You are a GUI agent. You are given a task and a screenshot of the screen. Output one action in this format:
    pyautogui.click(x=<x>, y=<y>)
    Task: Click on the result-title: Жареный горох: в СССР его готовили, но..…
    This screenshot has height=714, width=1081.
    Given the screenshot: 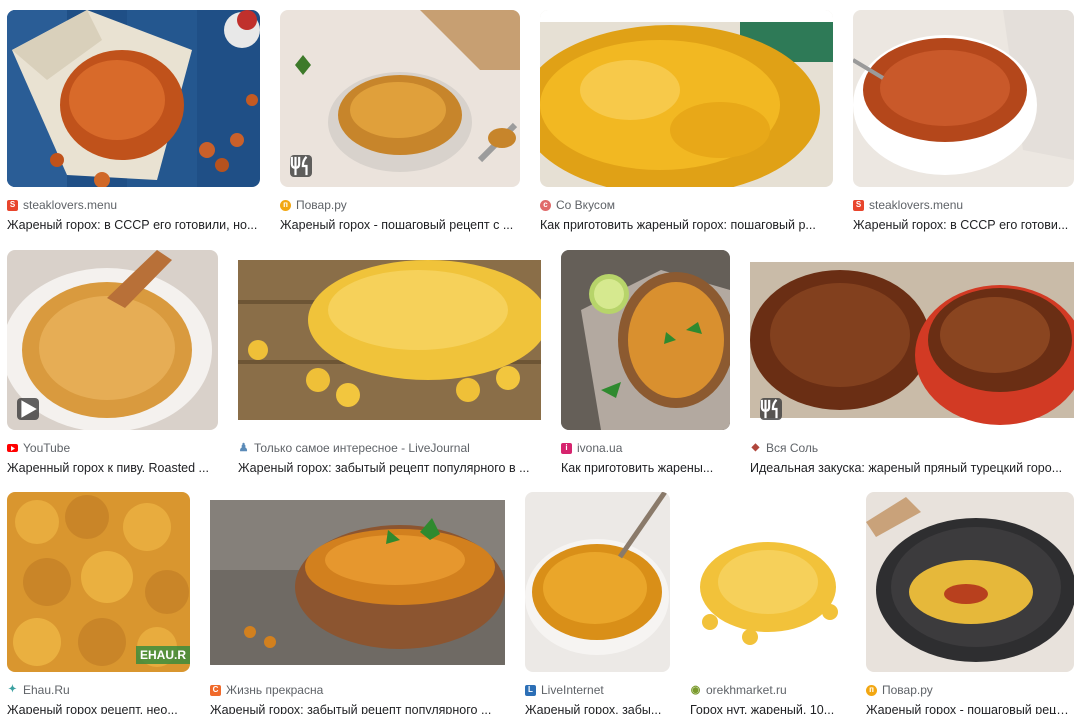 What is the action you would take?
    pyautogui.click(x=133, y=226)
    